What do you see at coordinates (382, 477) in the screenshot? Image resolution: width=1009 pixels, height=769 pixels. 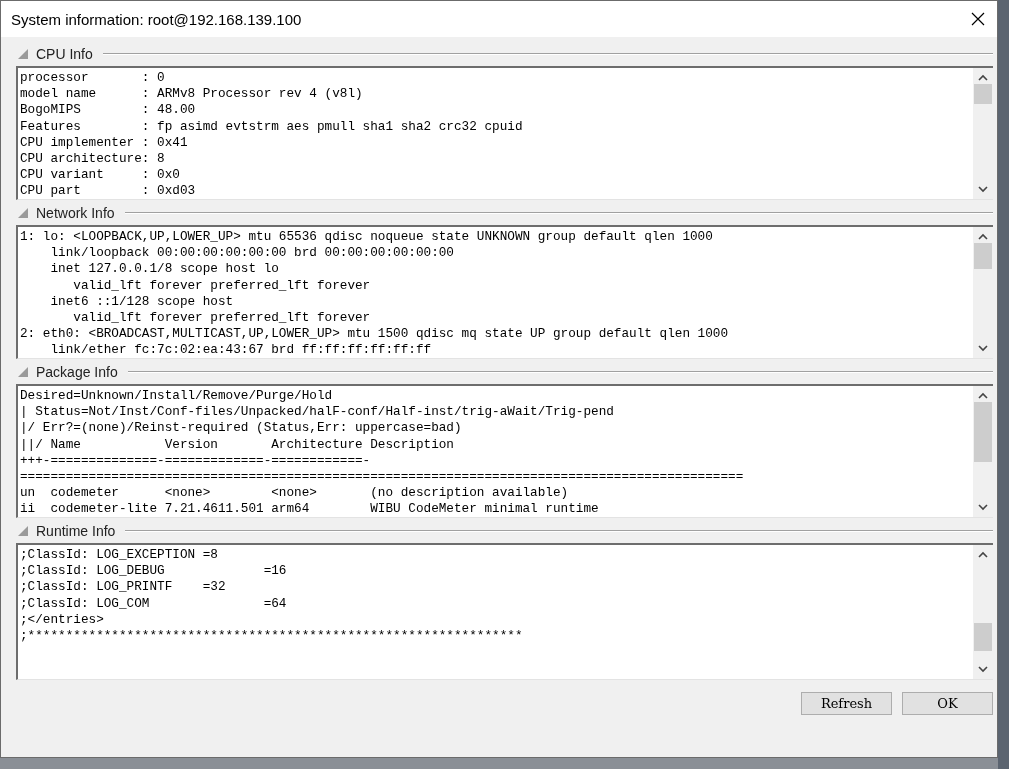 I see `output-line: ===============================================================================================` at bounding box center [382, 477].